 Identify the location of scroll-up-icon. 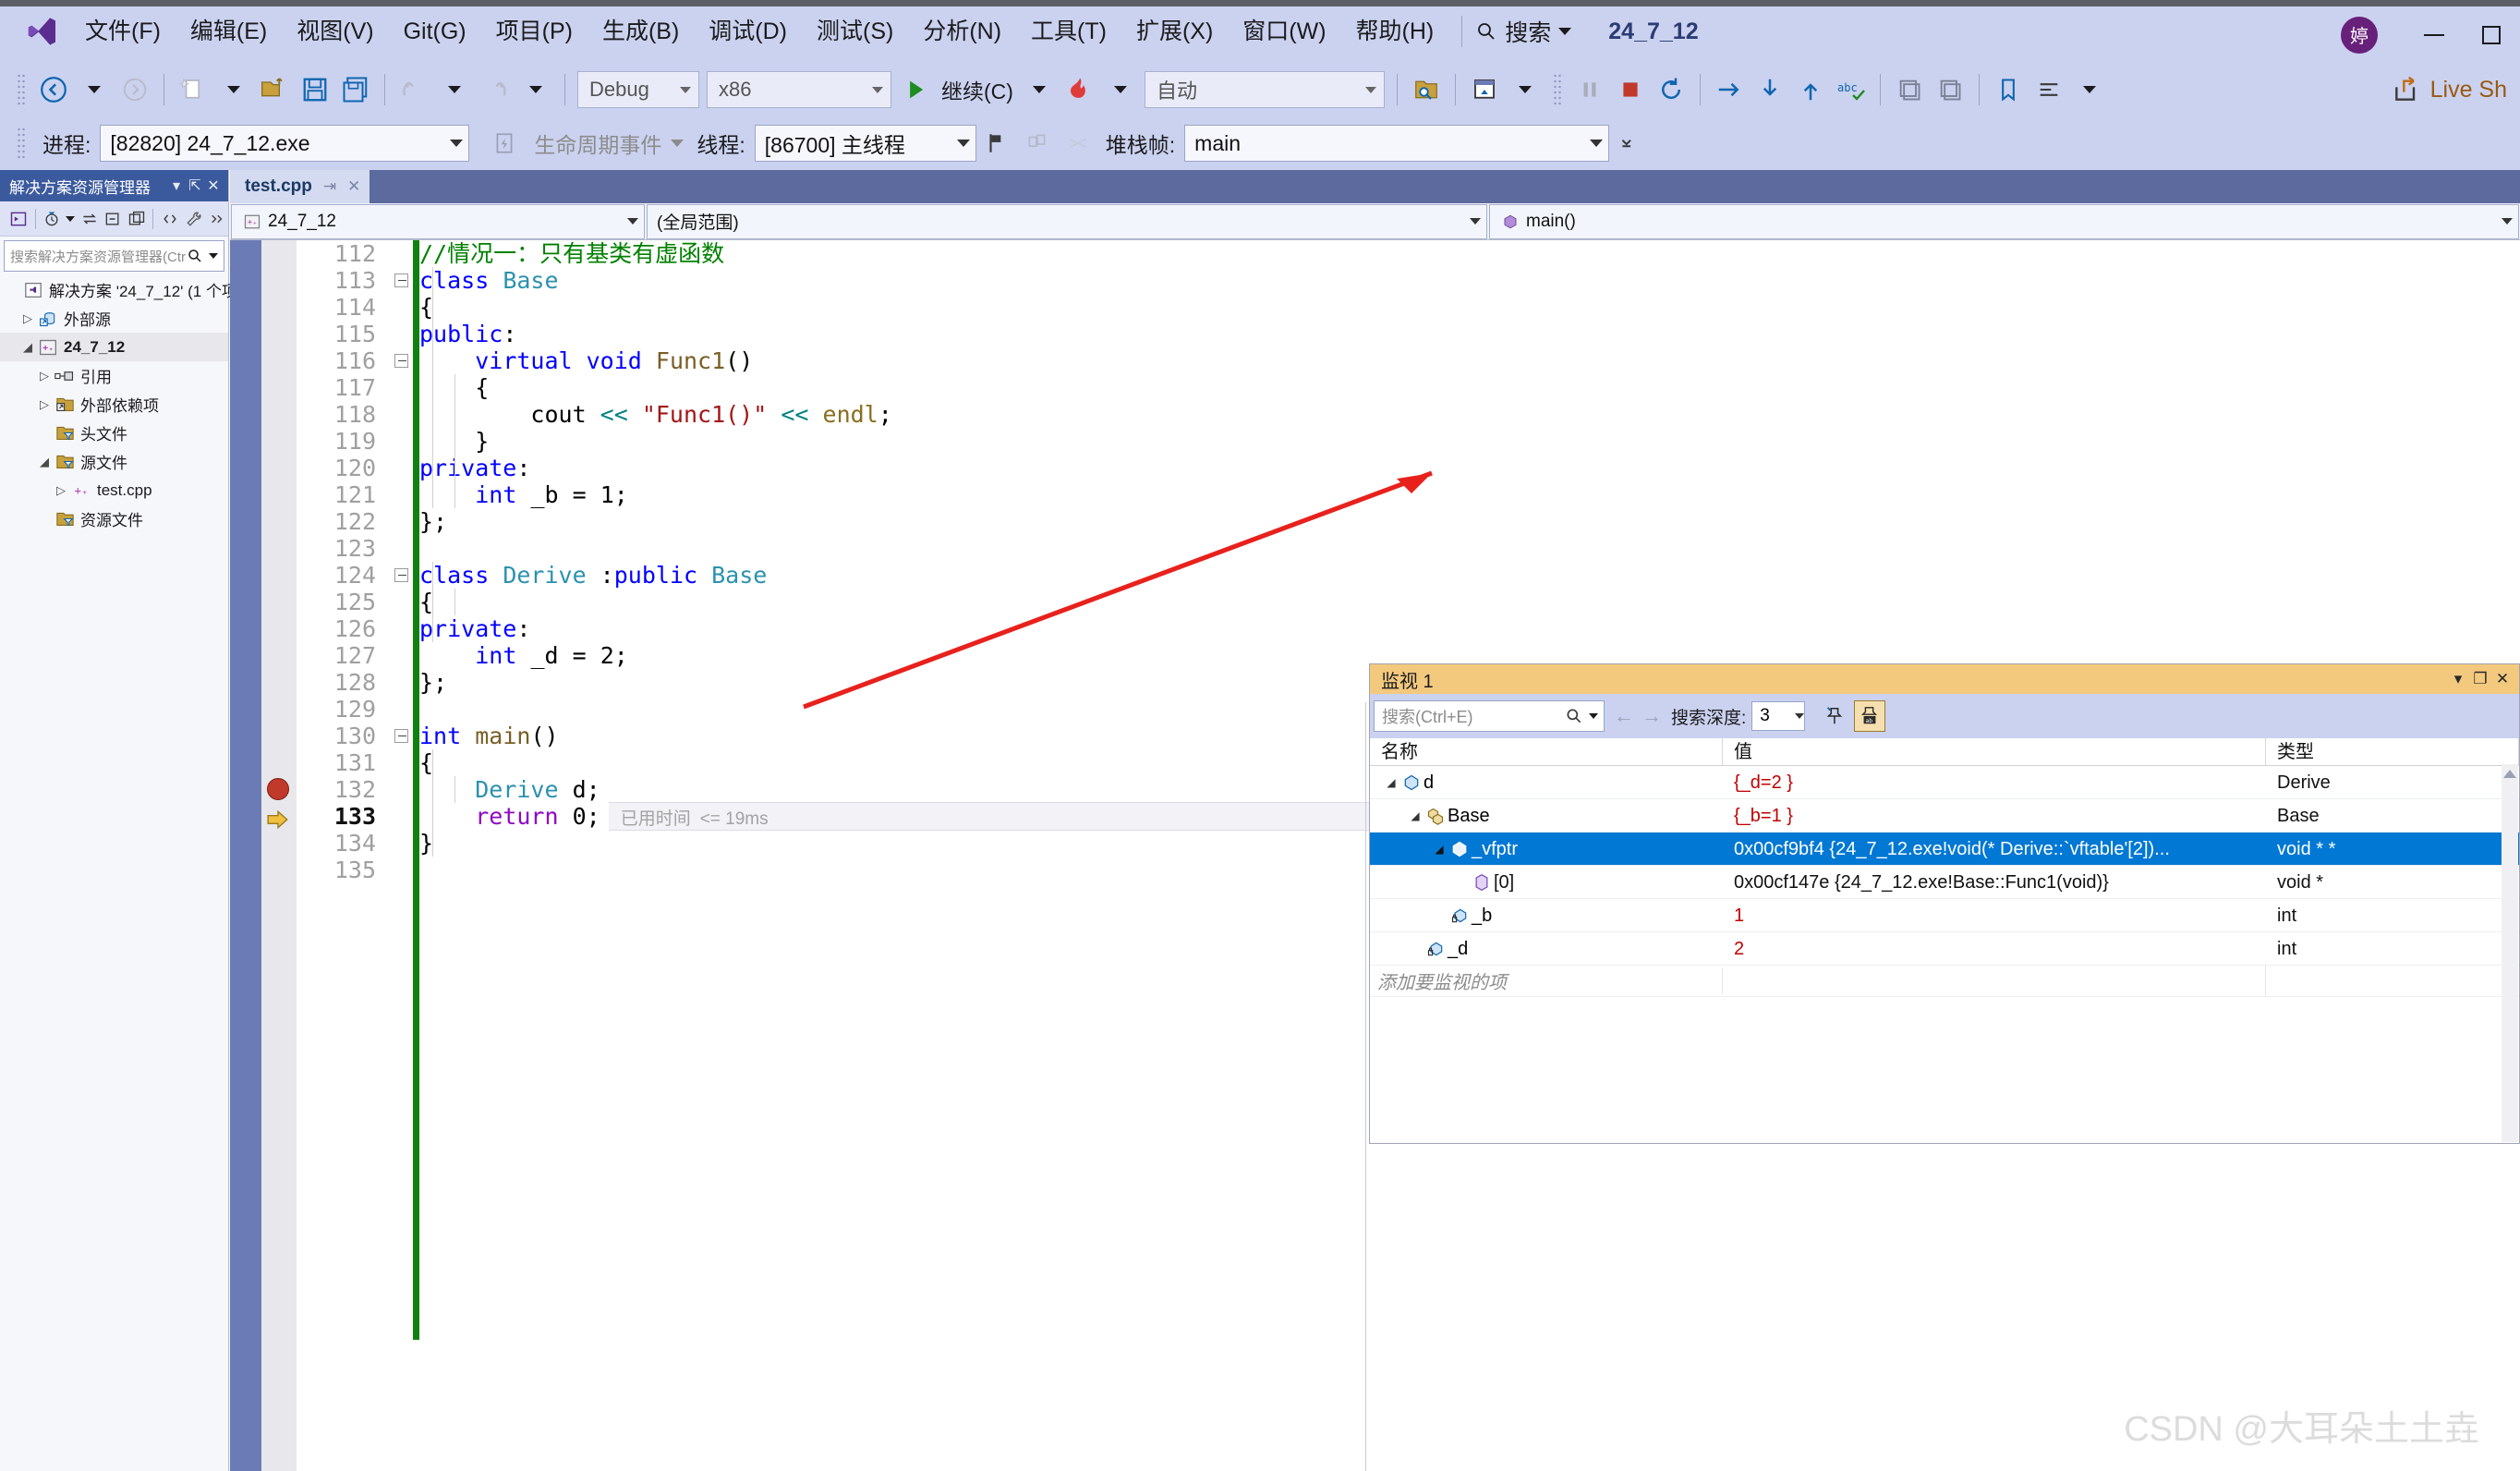
(2509, 774).